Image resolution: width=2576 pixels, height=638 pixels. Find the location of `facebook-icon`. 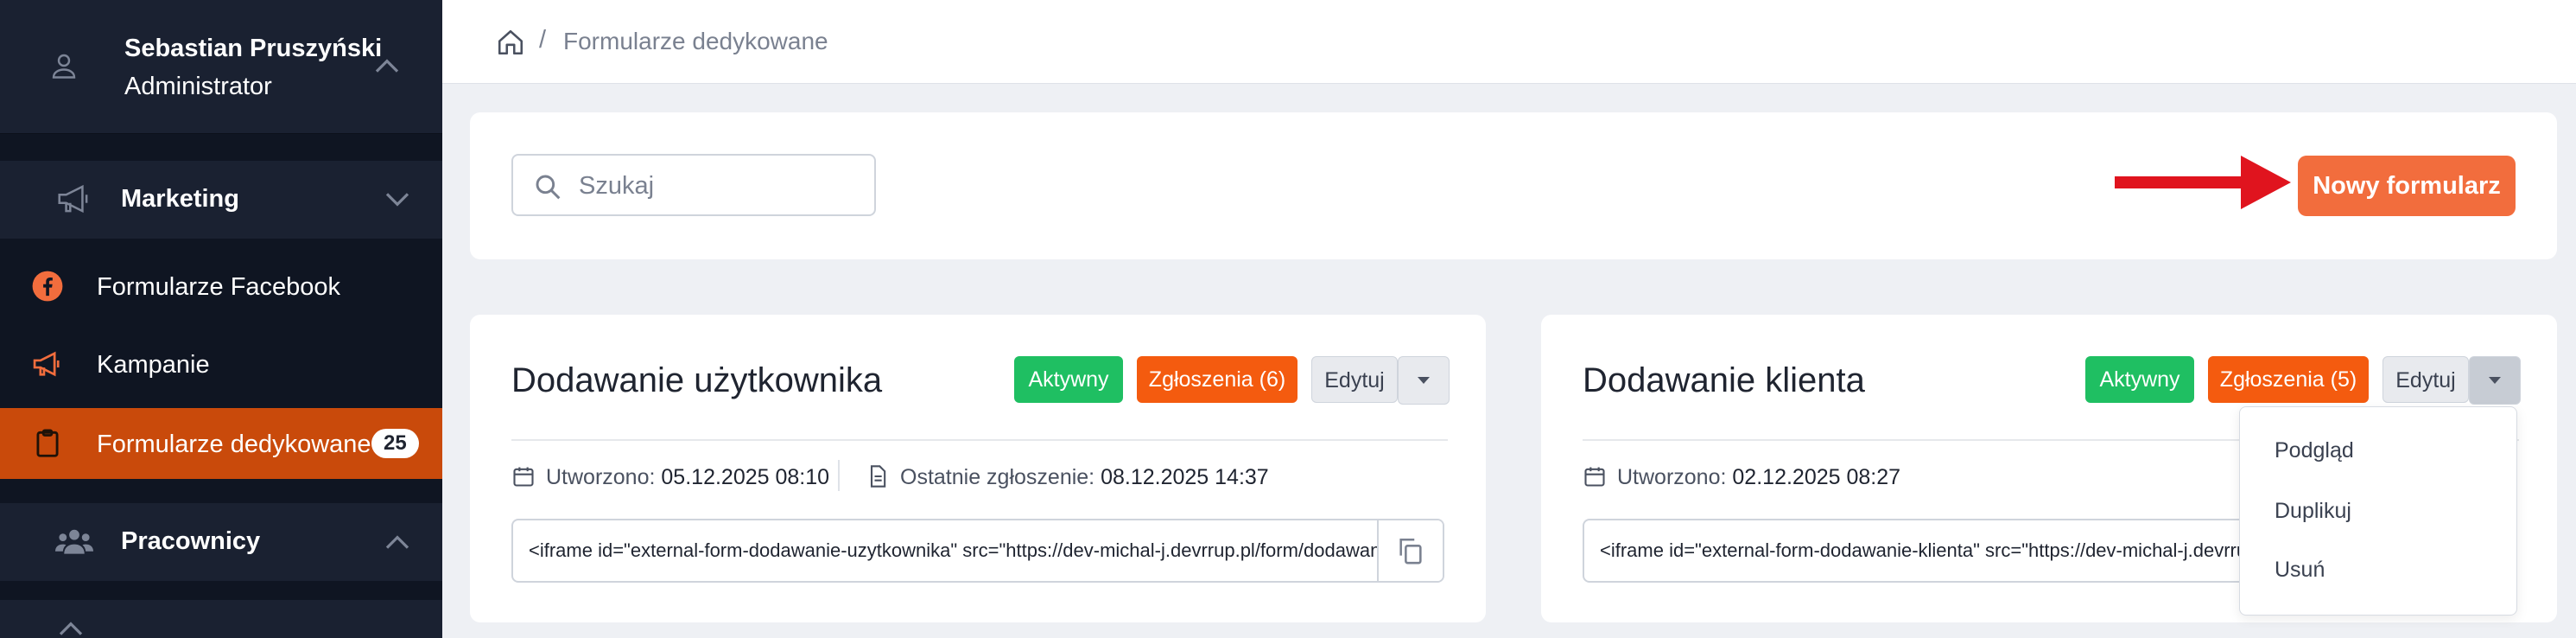

facebook-icon is located at coordinates (47, 286).